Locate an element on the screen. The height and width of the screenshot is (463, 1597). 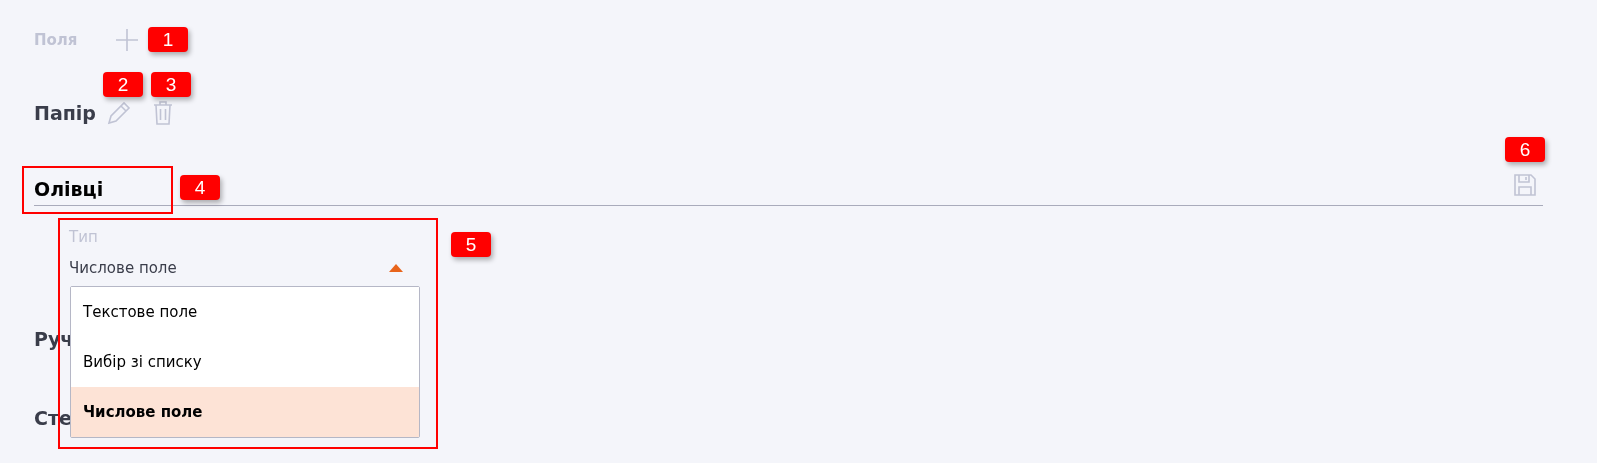
save-button is located at coordinates (1525, 185).